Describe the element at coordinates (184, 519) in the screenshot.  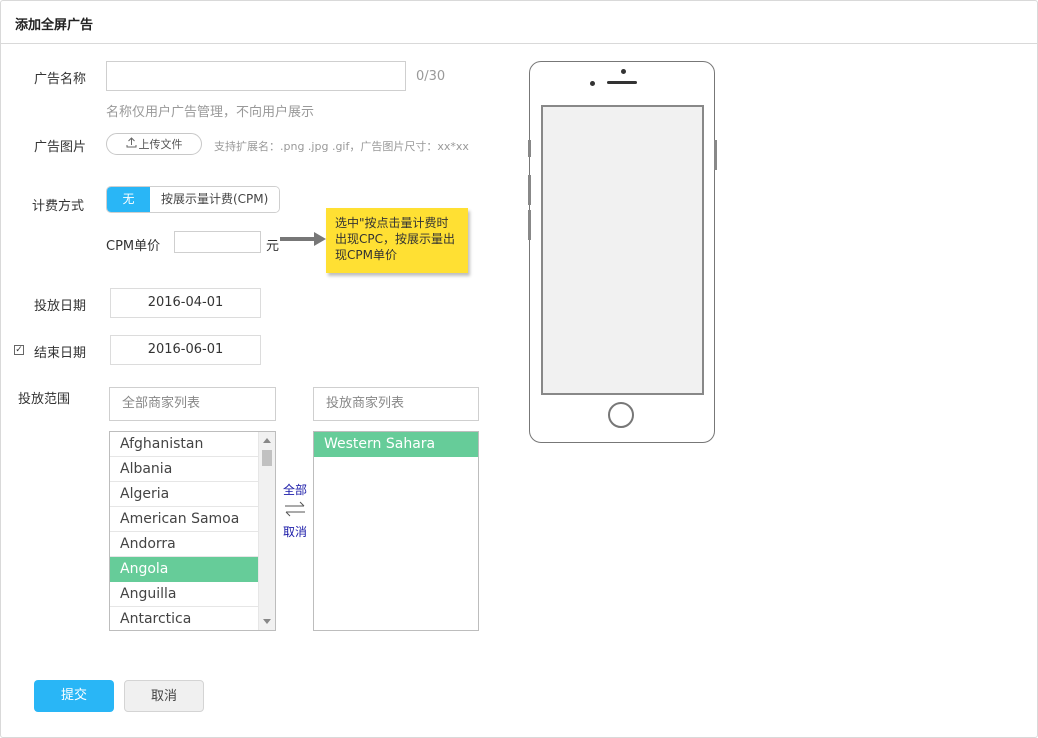
I see `list-item: American Samoa` at that location.